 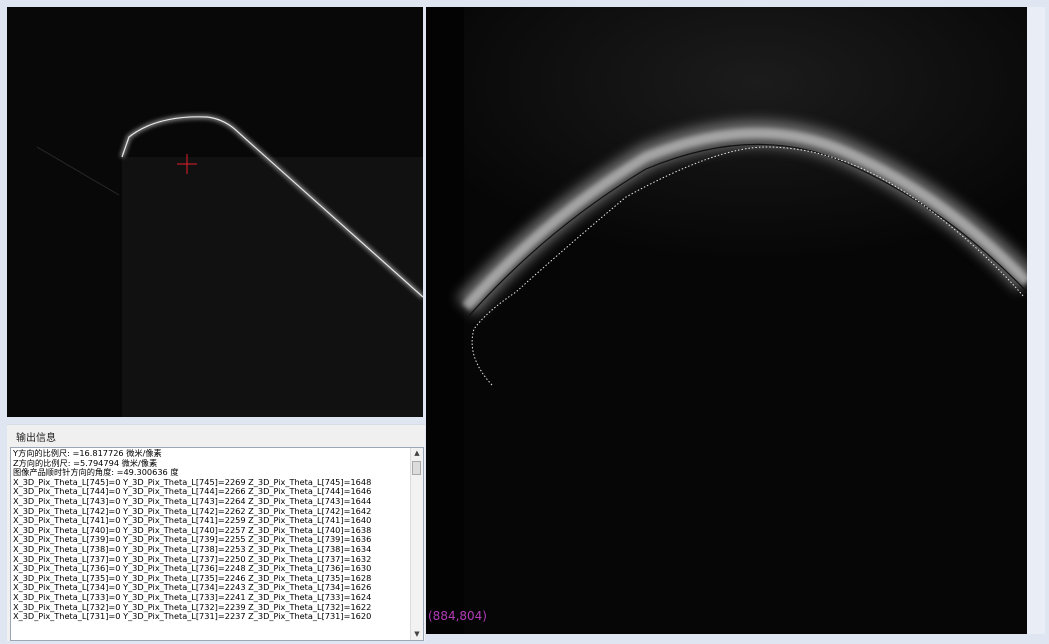 What do you see at coordinates (1036, 320) in the screenshot?
I see `right-margin-strip` at bounding box center [1036, 320].